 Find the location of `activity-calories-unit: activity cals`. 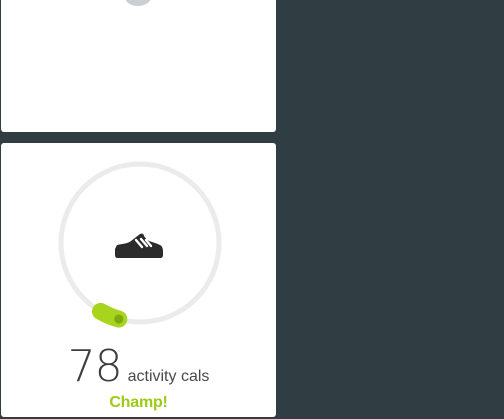

activity-calories-unit: activity cals is located at coordinates (168, 376).